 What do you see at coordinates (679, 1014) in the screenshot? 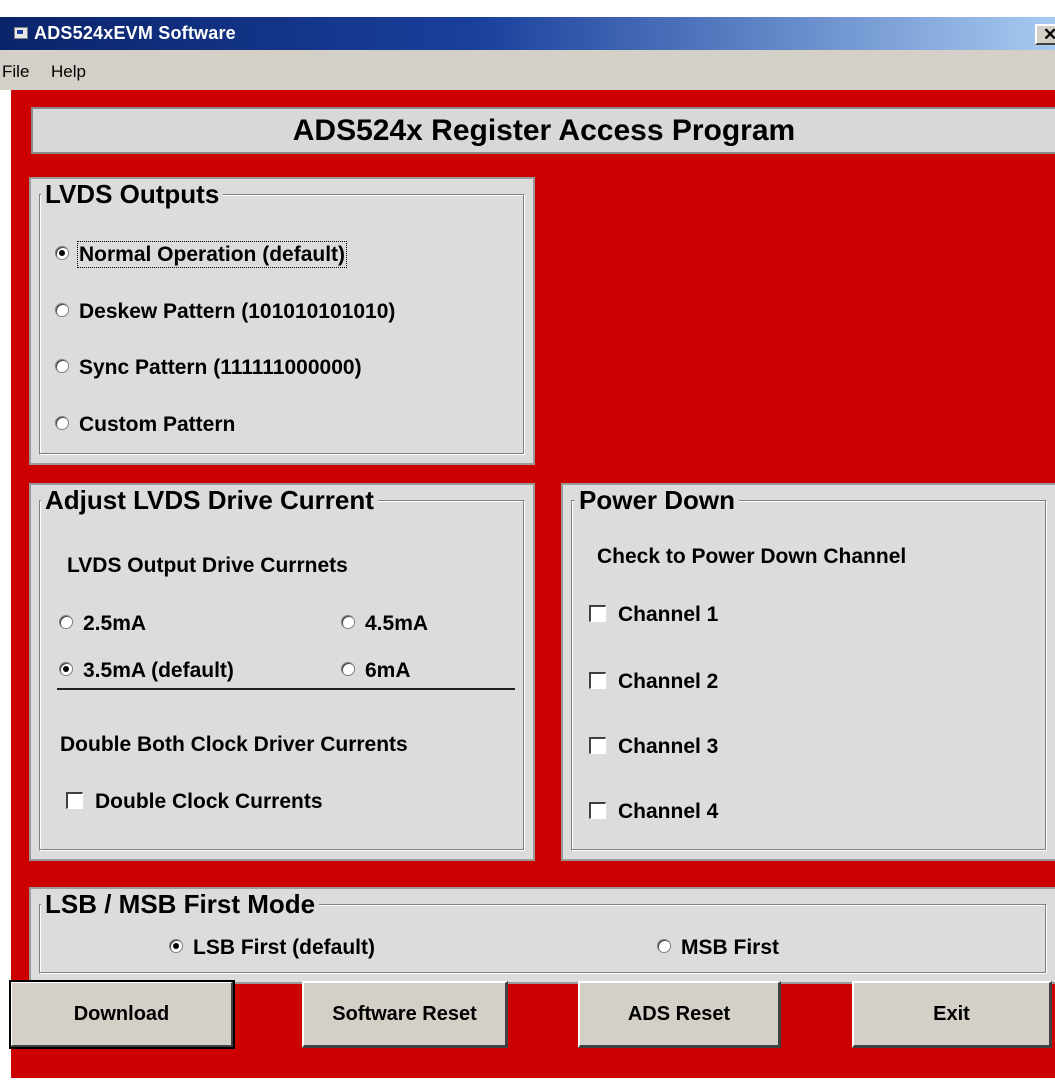
I see `ads-reset-button: ADS Reset` at bounding box center [679, 1014].